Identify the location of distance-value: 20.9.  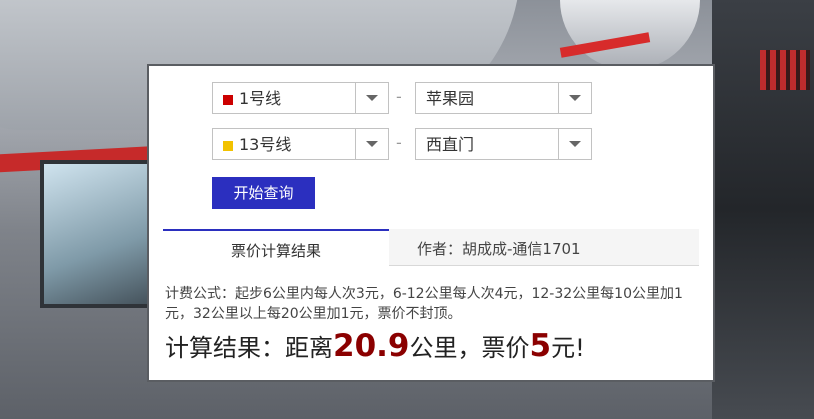
(371, 346).